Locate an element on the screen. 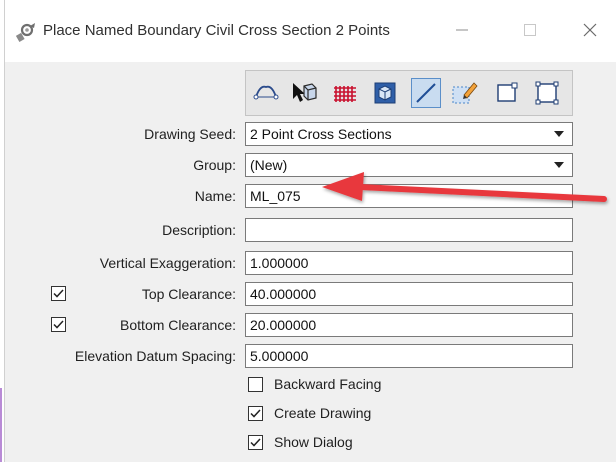 The image size is (616, 462). create-drawing-label: Create Drawing is located at coordinates (323, 413).